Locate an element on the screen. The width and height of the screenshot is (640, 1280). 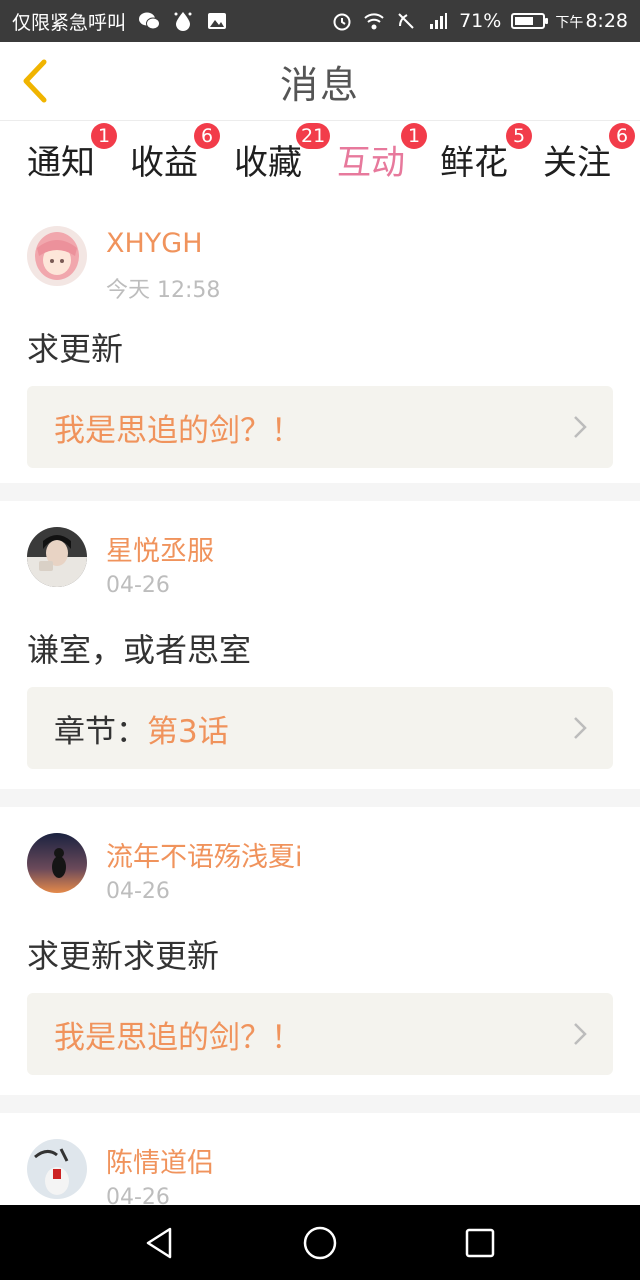
nav-home-button is located at coordinates (320, 1243).